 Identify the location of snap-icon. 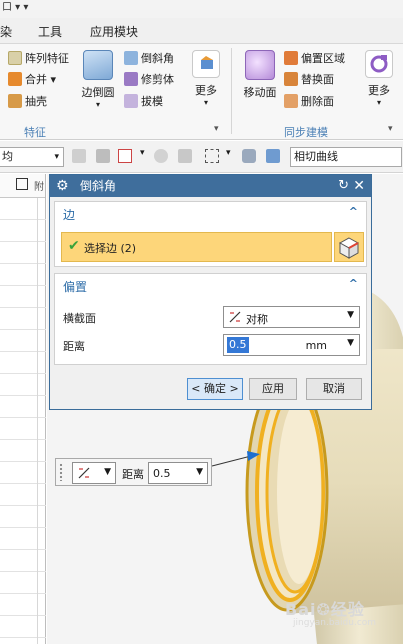
(79, 156).